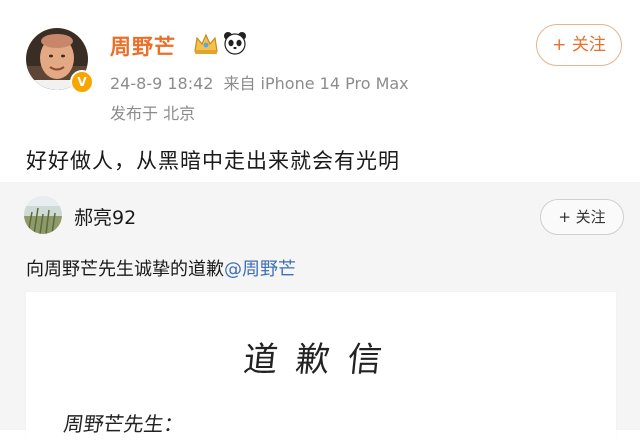 This screenshot has width=640, height=442. Describe the element at coordinates (579, 45) in the screenshot. I see `follow-button: + 关注` at that location.